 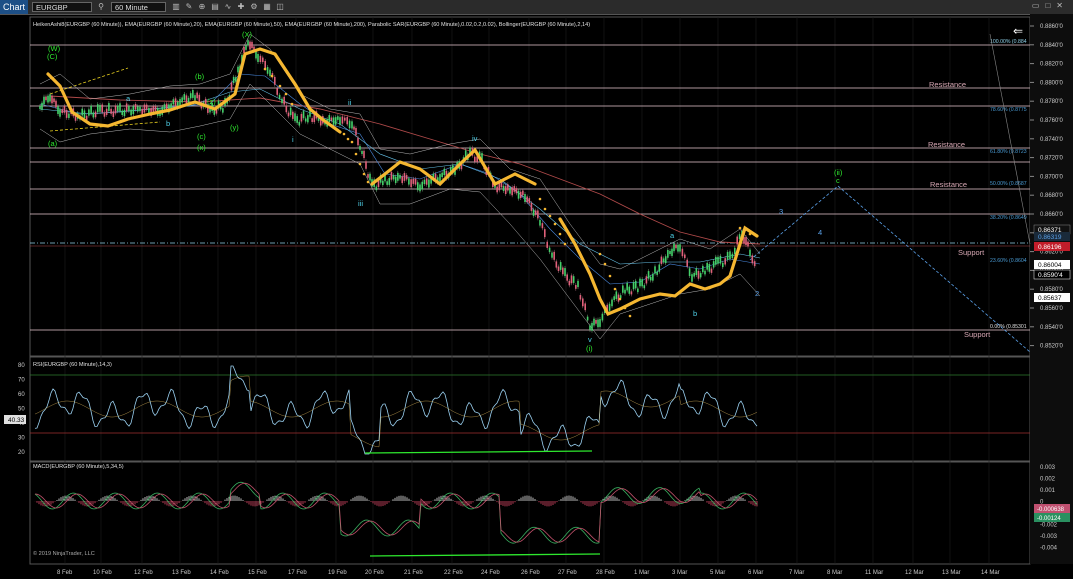 What do you see at coordinates (138, 7) in the screenshot?
I see `interval-select: 60 Minute` at bounding box center [138, 7].